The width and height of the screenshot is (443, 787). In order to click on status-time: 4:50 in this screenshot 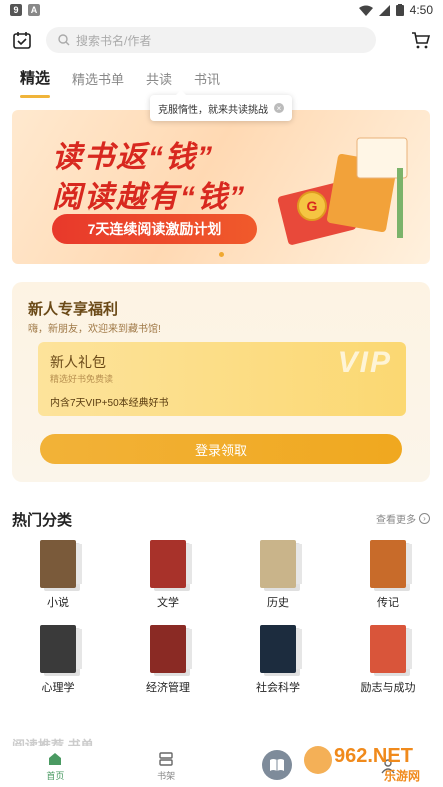, I will do `click(421, 10)`.